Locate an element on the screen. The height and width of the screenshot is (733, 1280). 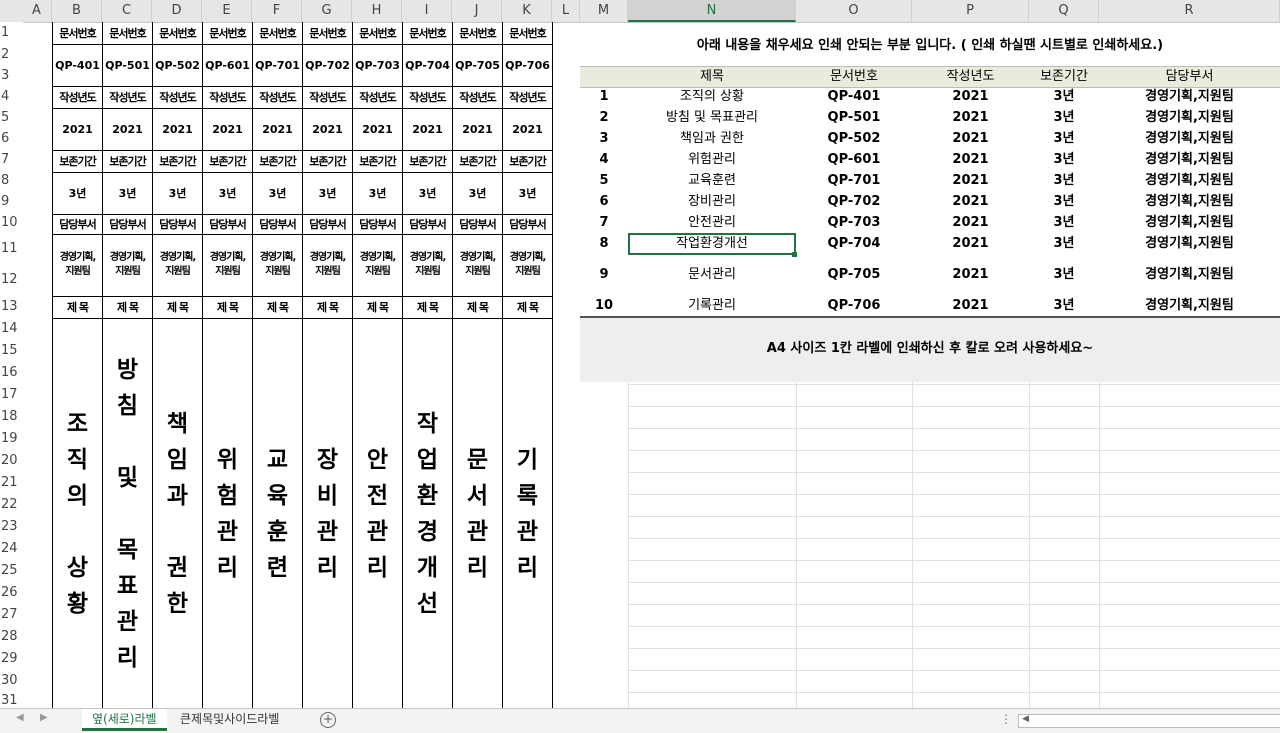
table-cell: 2 is located at coordinates (604, 118).